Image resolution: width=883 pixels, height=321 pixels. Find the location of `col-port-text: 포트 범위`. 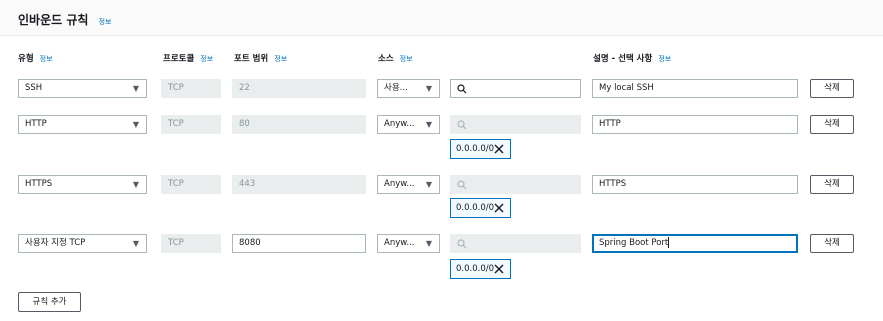

col-port-text: 포트 범위 is located at coordinates (251, 59).